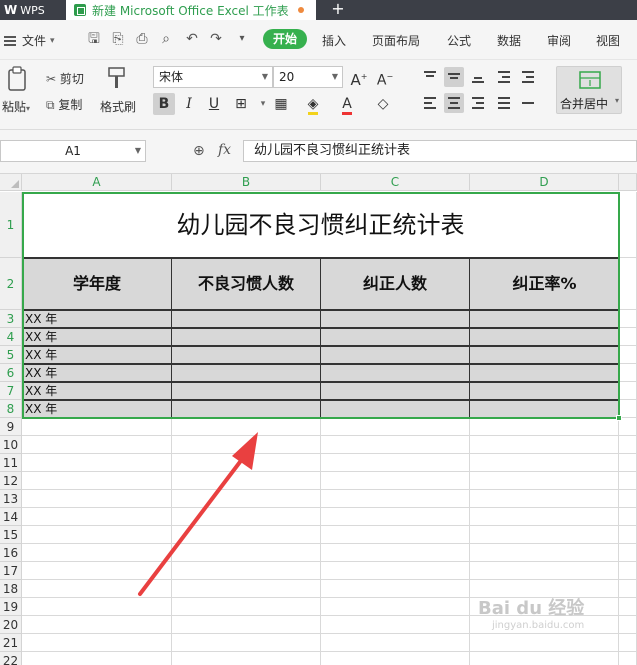  What do you see at coordinates (559, 40) in the screenshot?
I see `tab-review: 审阅` at bounding box center [559, 40].